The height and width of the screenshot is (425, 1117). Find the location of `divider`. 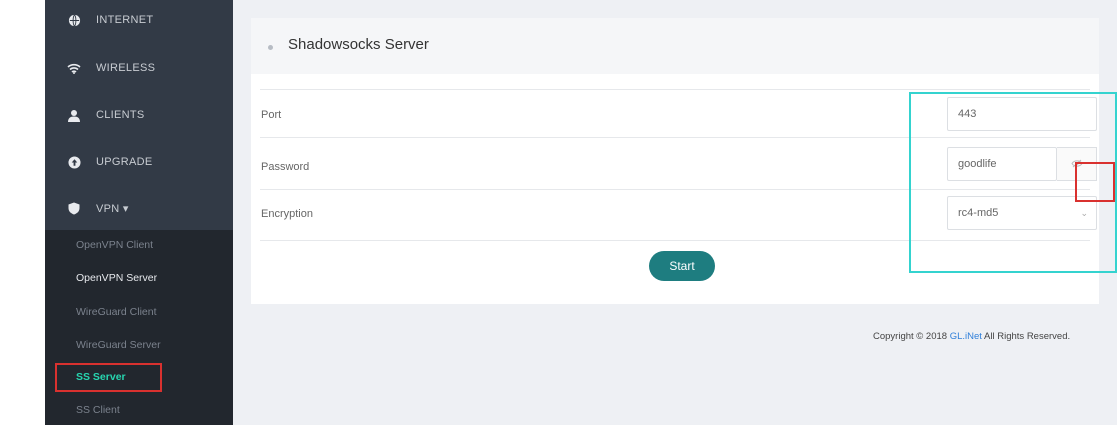

divider is located at coordinates (675, 89).